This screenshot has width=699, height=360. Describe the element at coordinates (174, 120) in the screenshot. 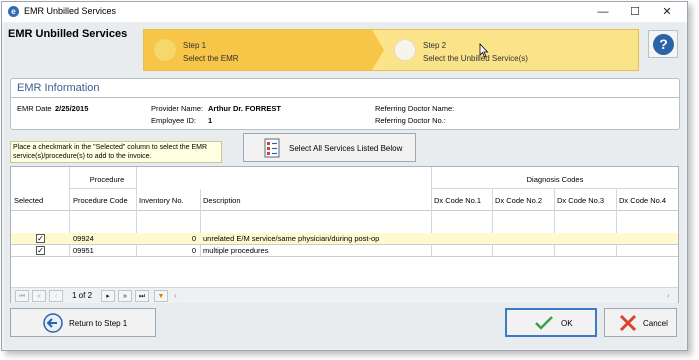

I see `employee-id-label: Employee ID:` at that location.